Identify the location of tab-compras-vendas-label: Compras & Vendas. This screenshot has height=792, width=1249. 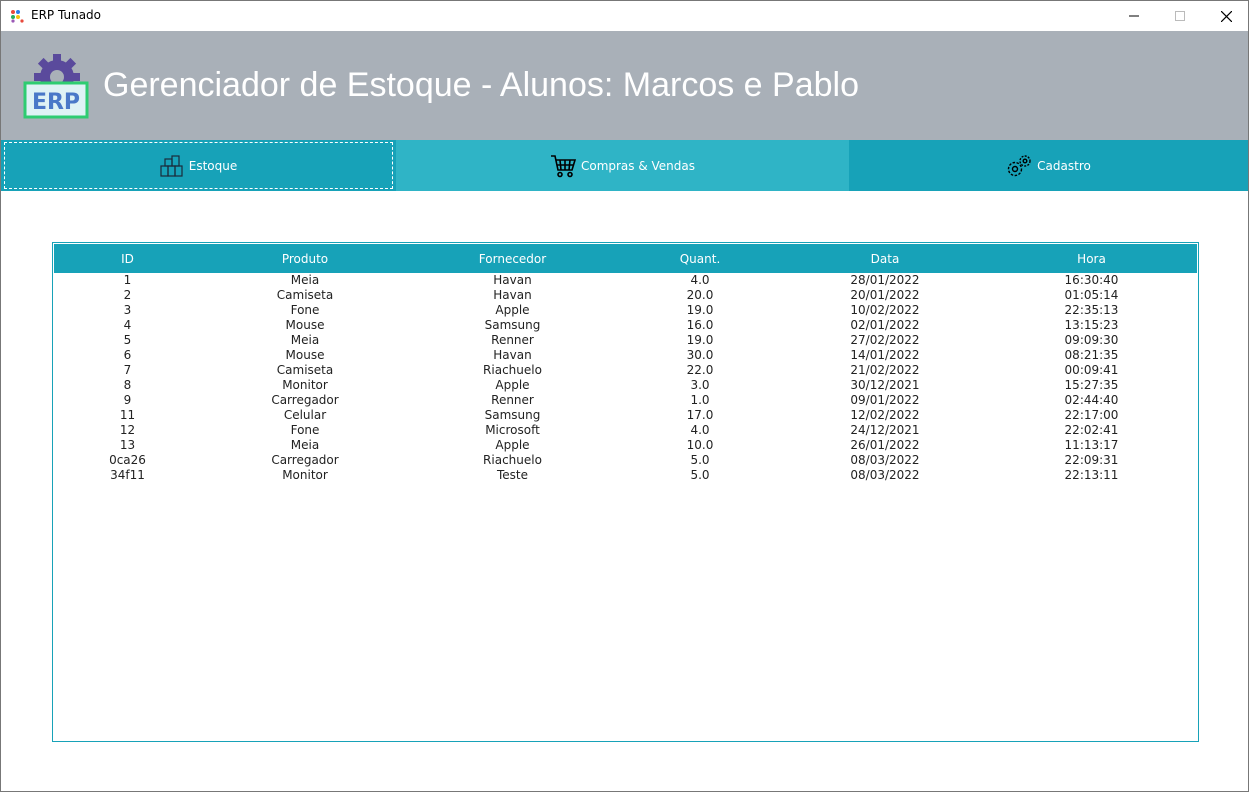
(638, 165).